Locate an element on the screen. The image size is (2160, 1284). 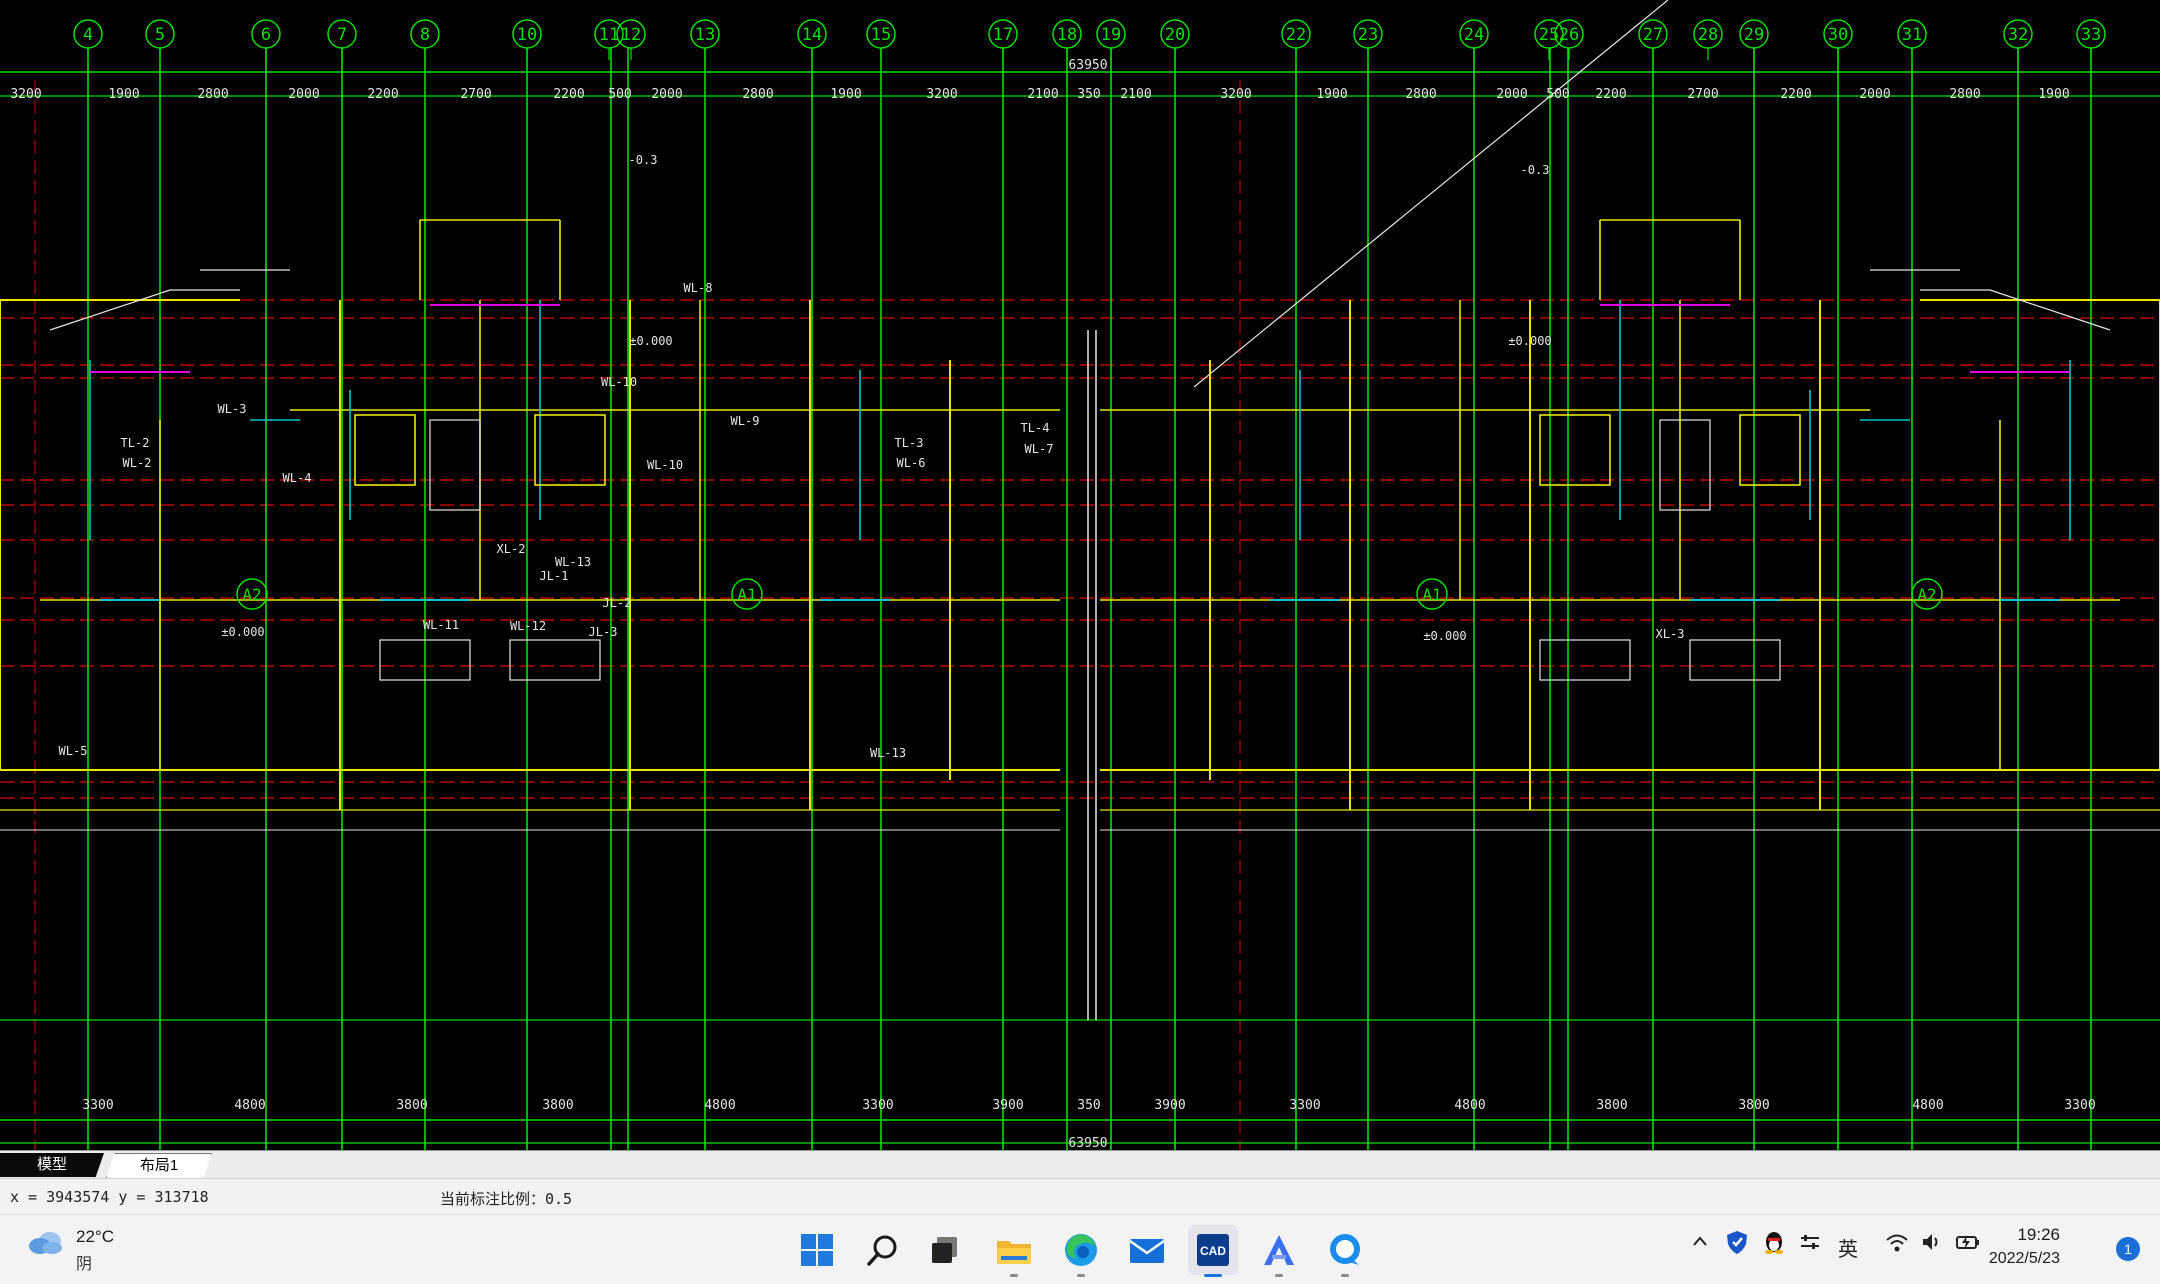
axis-bubble-label: 28 is located at coordinates (1708, 35).